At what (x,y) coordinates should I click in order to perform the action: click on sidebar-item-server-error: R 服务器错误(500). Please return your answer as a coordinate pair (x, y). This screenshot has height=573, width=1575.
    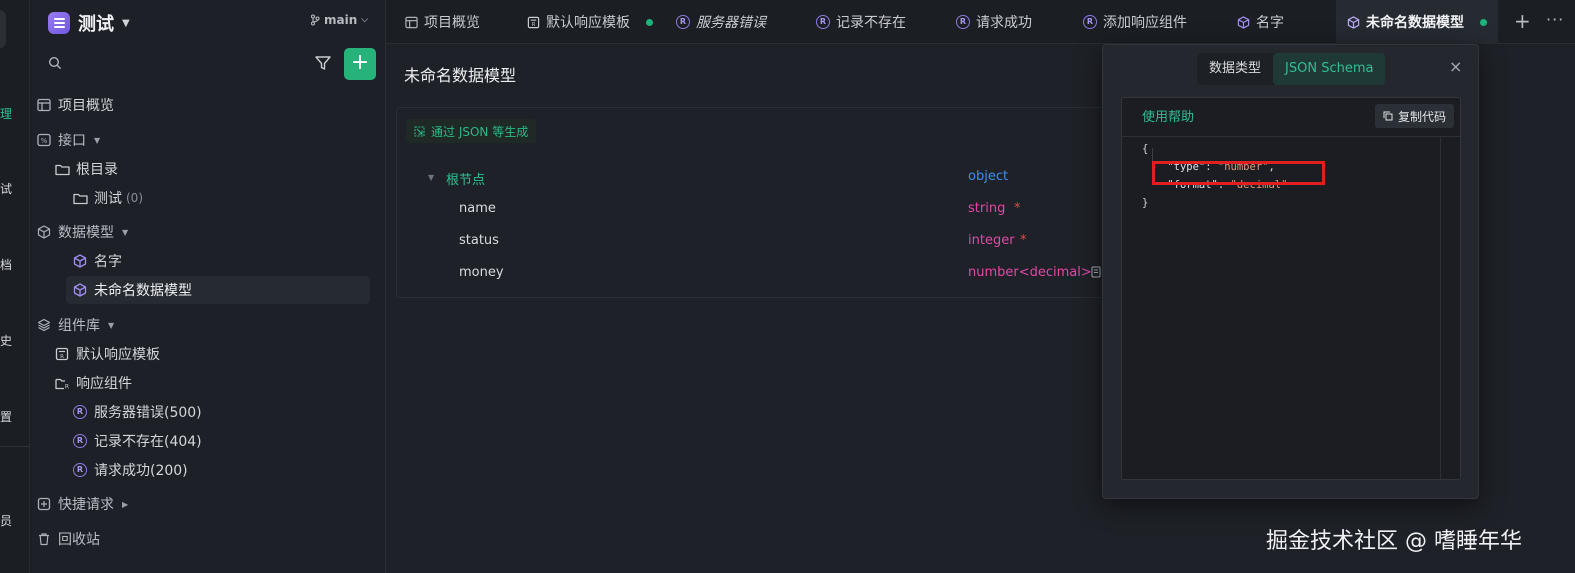
    Looking at the image, I should click on (224, 412).